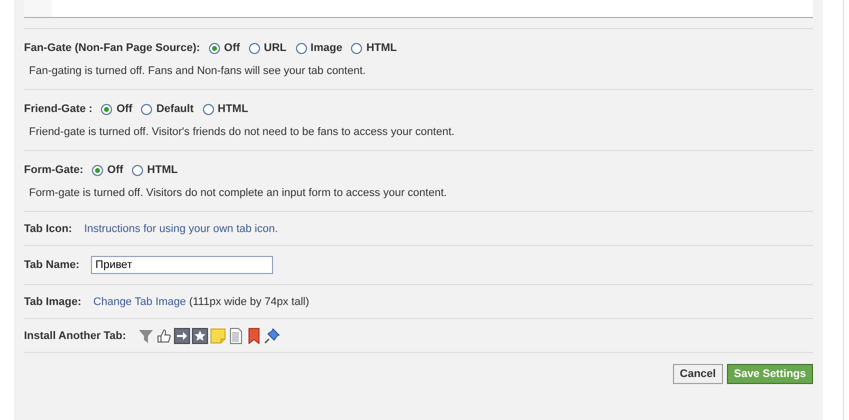 This screenshot has height=420, width=849. Describe the element at coordinates (238, 193) in the screenshot. I see `gate-description: Form-gate is turned off. Visitors do not complete an input form to access your content.` at that location.